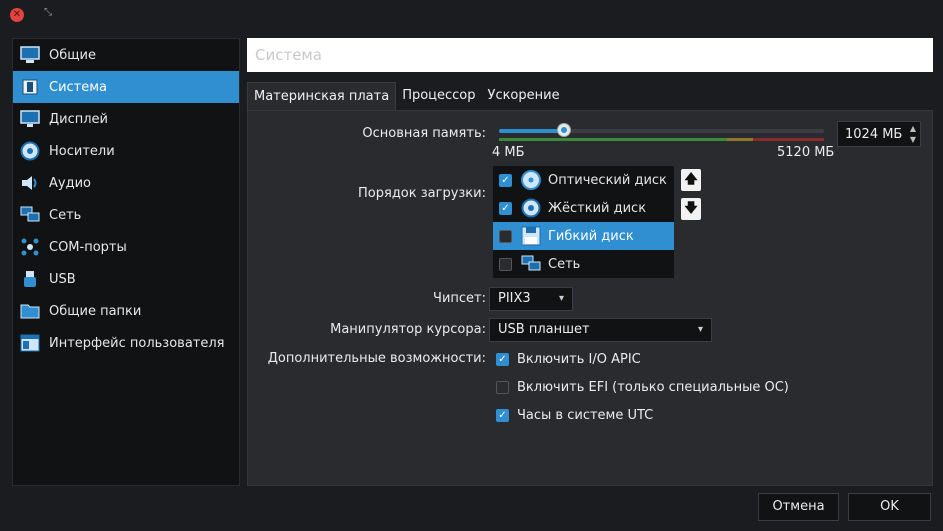  I want to click on boot-item-network: Сеть, so click(583, 264).